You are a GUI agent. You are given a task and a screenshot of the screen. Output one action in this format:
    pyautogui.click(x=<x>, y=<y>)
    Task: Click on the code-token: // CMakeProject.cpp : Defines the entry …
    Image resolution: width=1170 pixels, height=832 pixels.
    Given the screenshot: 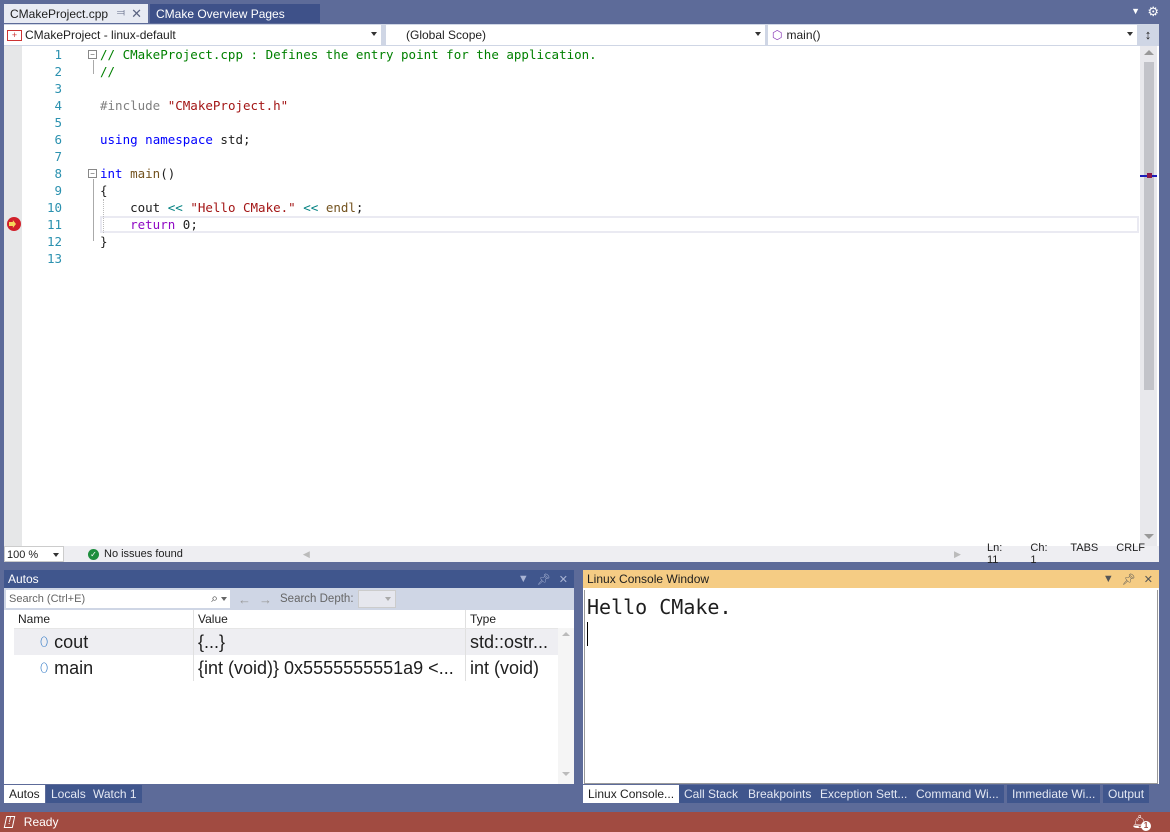 What is the action you would take?
    pyautogui.click(x=348, y=54)
    